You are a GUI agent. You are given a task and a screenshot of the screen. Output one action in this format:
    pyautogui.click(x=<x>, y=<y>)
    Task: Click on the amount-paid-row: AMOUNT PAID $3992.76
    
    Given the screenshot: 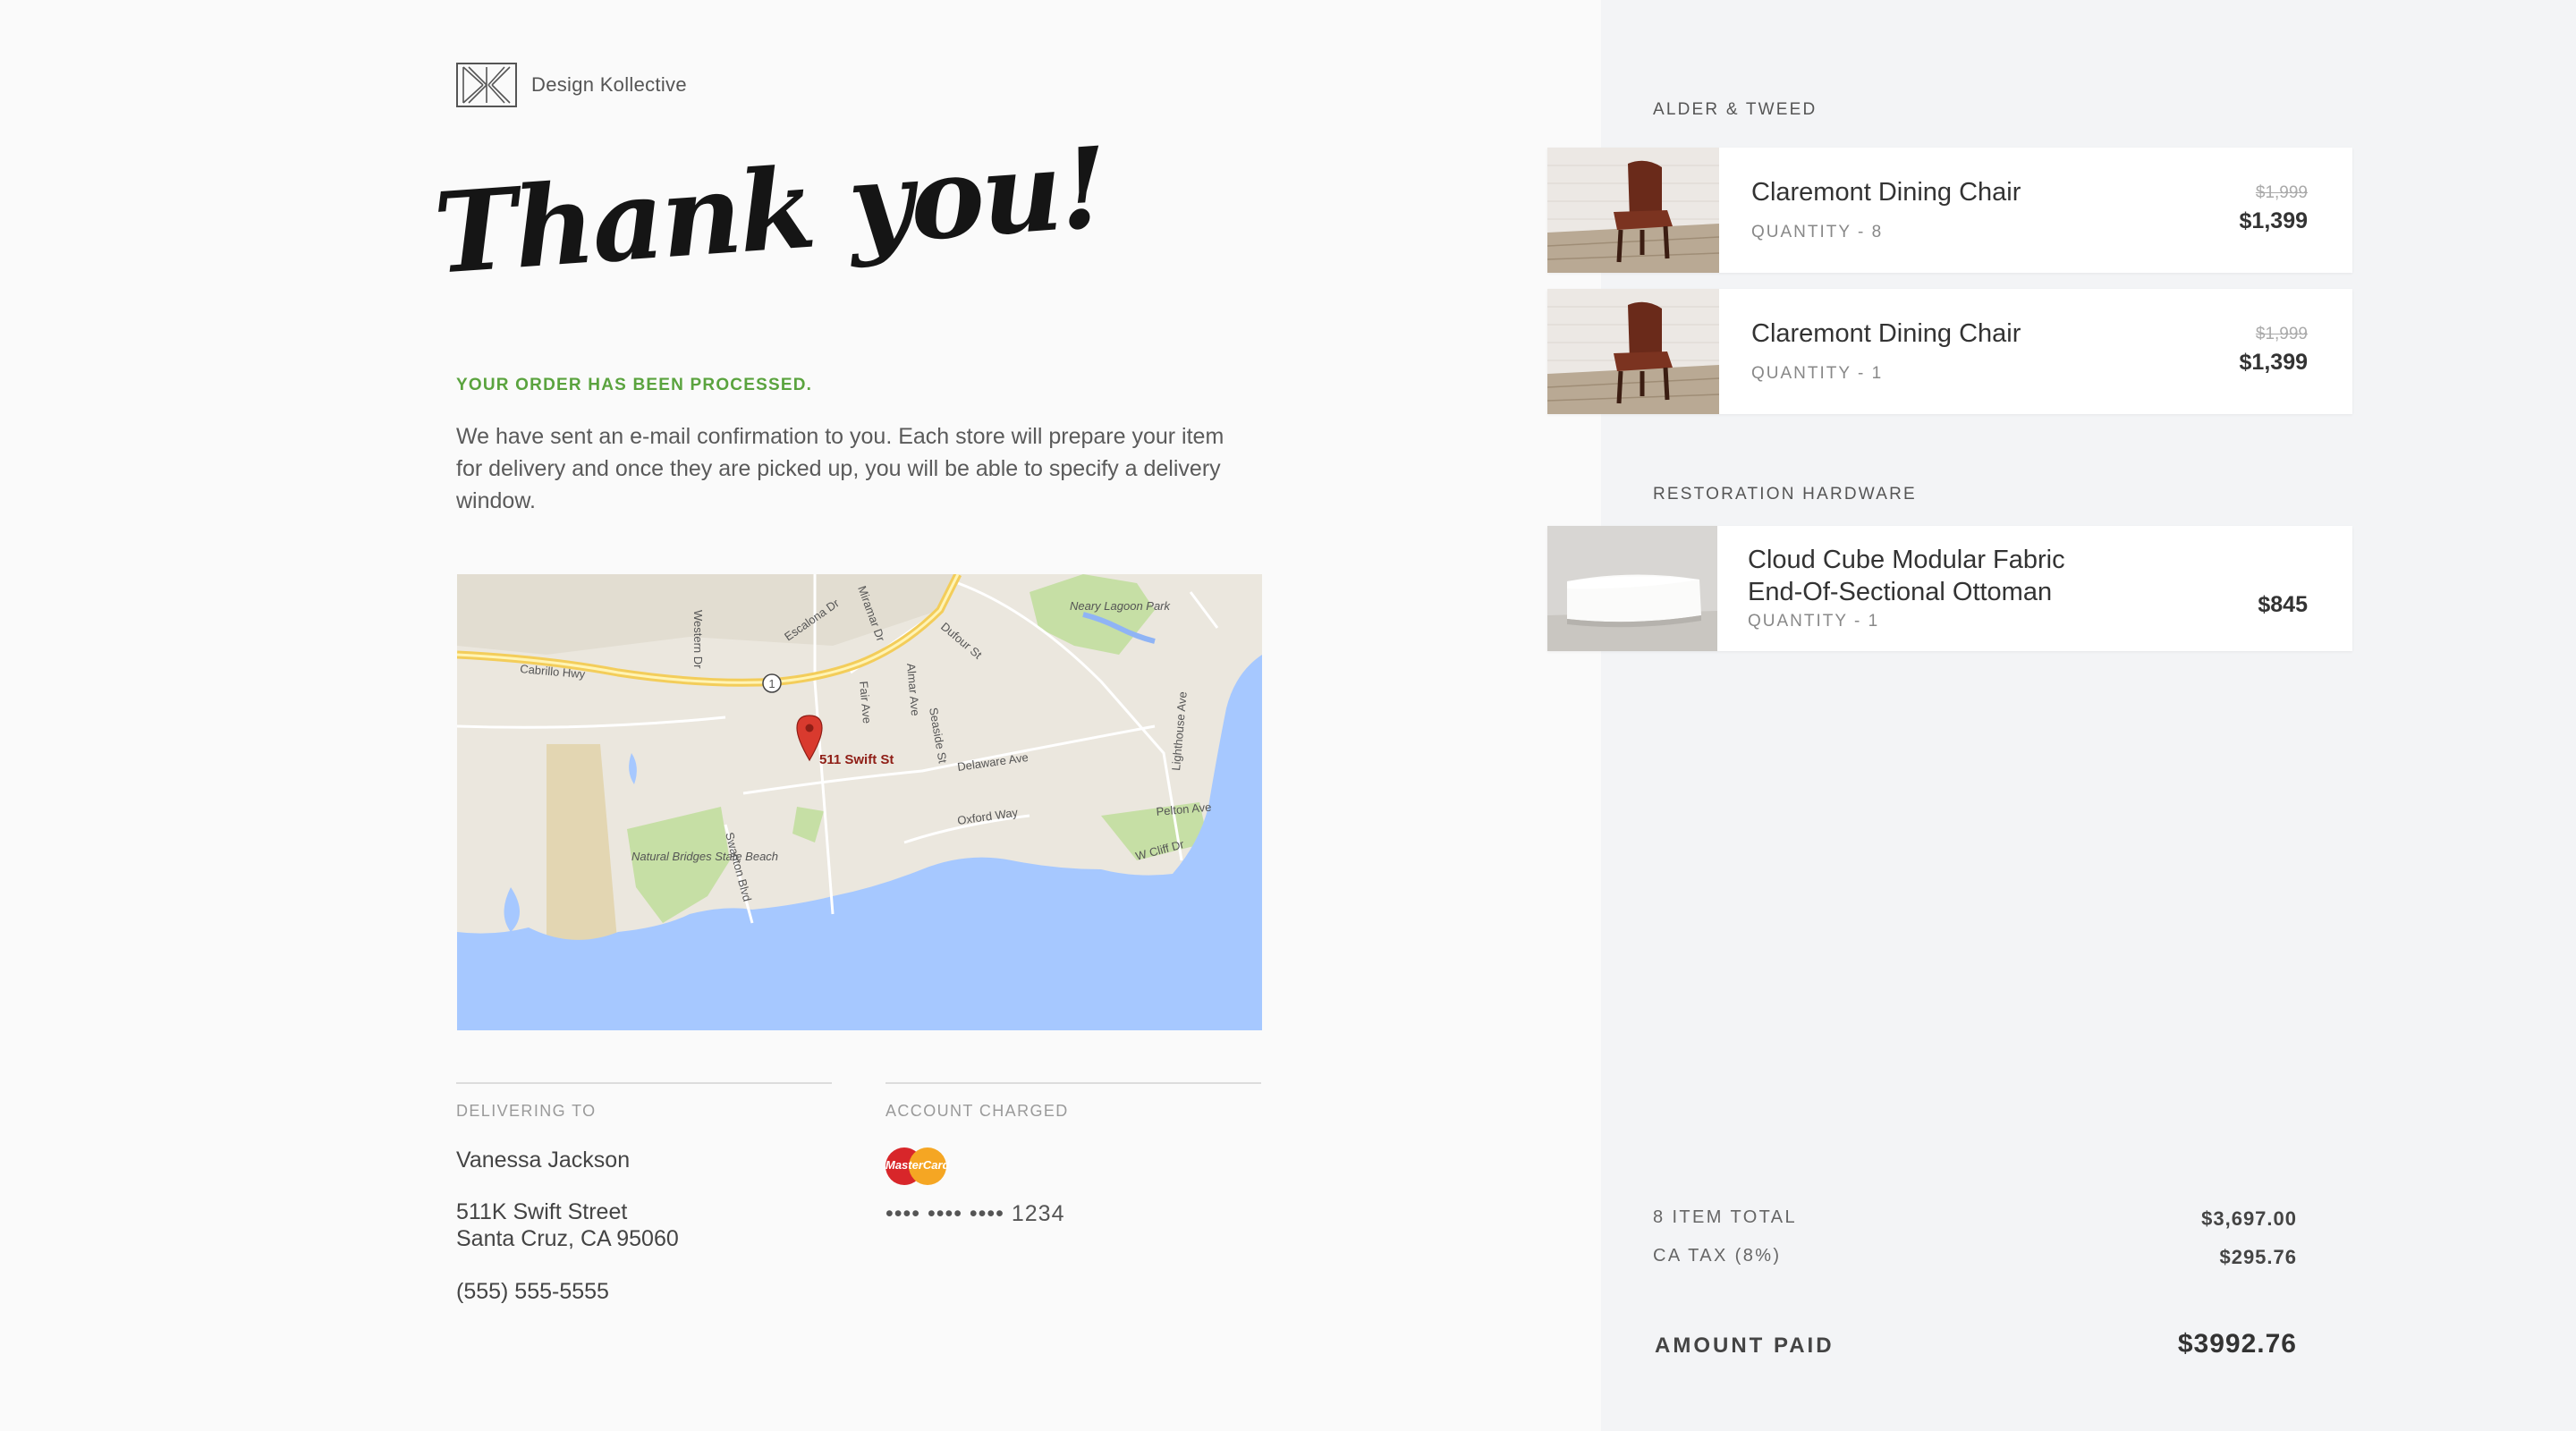 What is the action you would take?
    pyautogui.click(x=1976, y=1344)
    